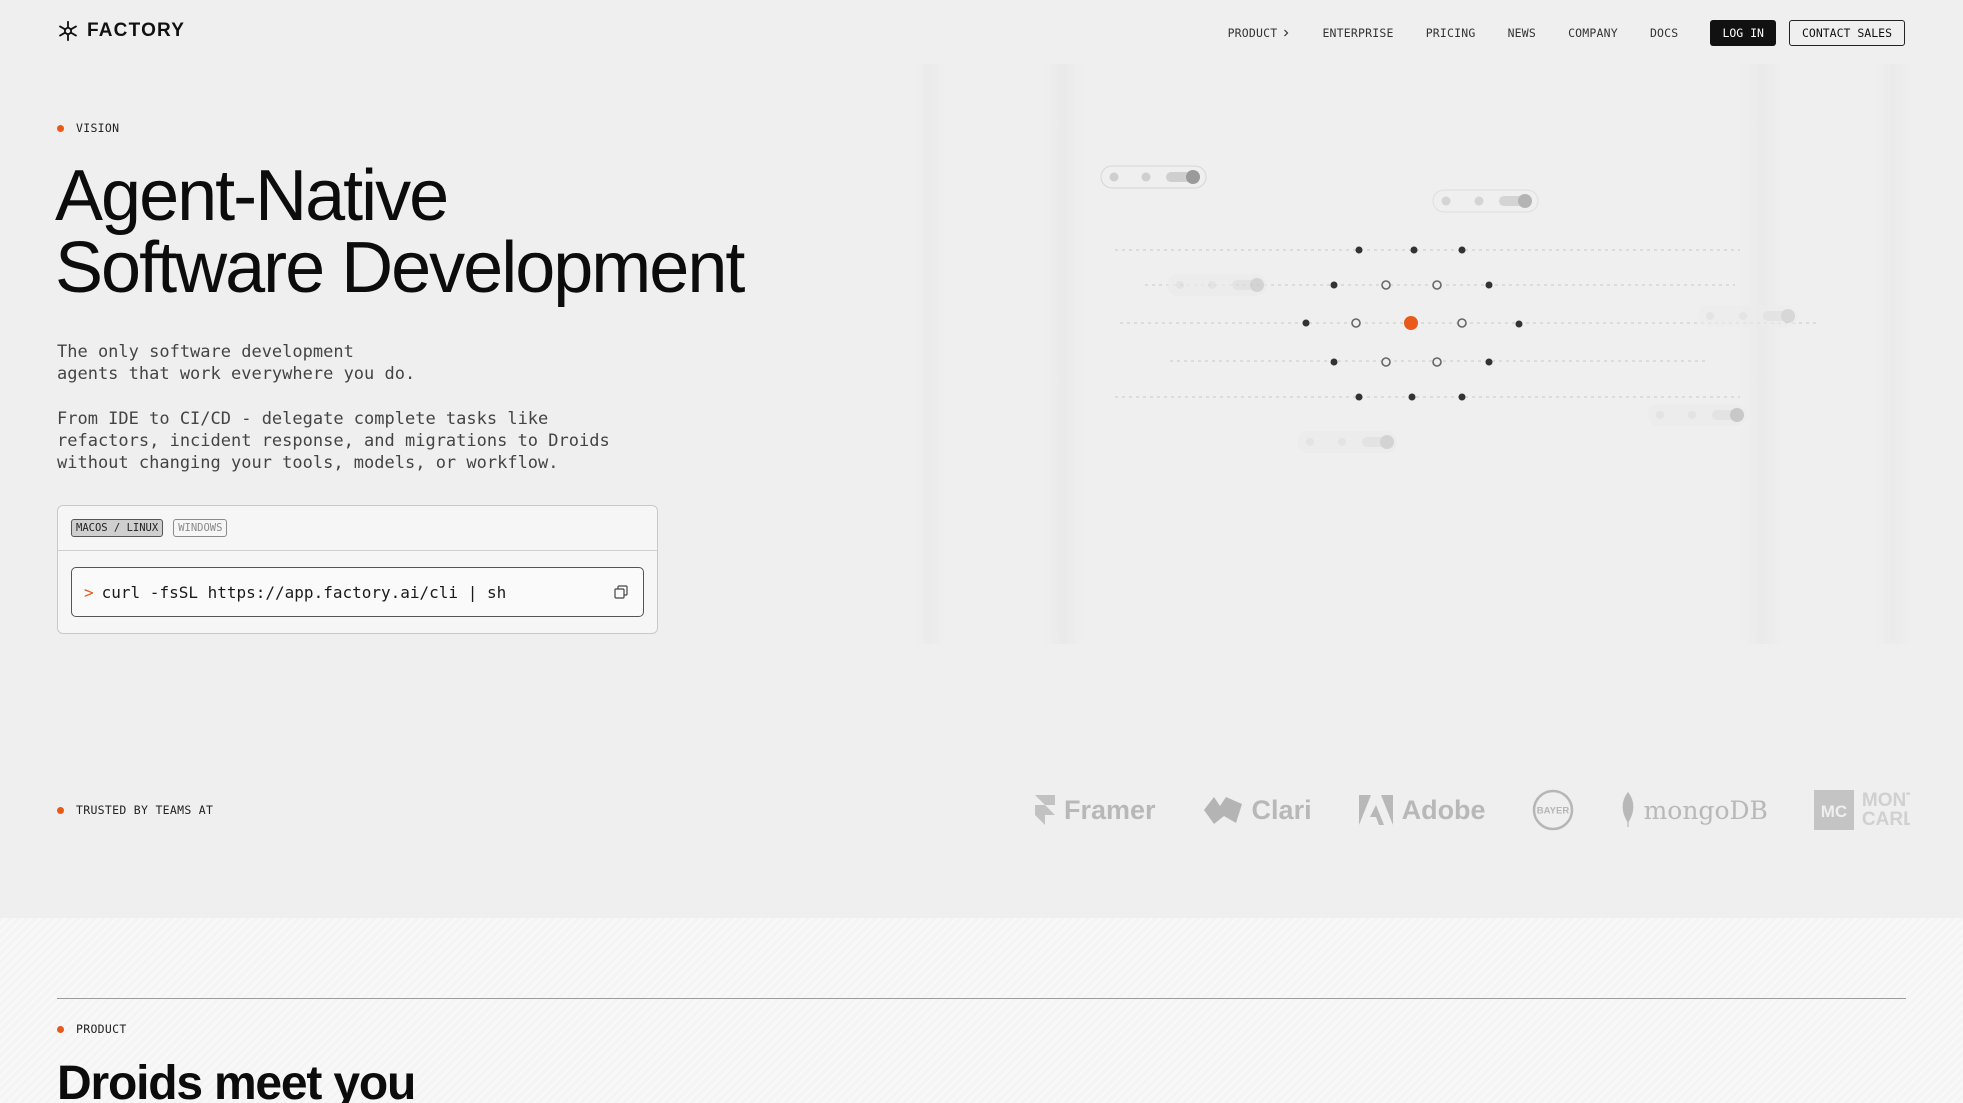 The height and width of the screenshot is (1103, 1963). I want to click on copy-icon, so click(621, 592).